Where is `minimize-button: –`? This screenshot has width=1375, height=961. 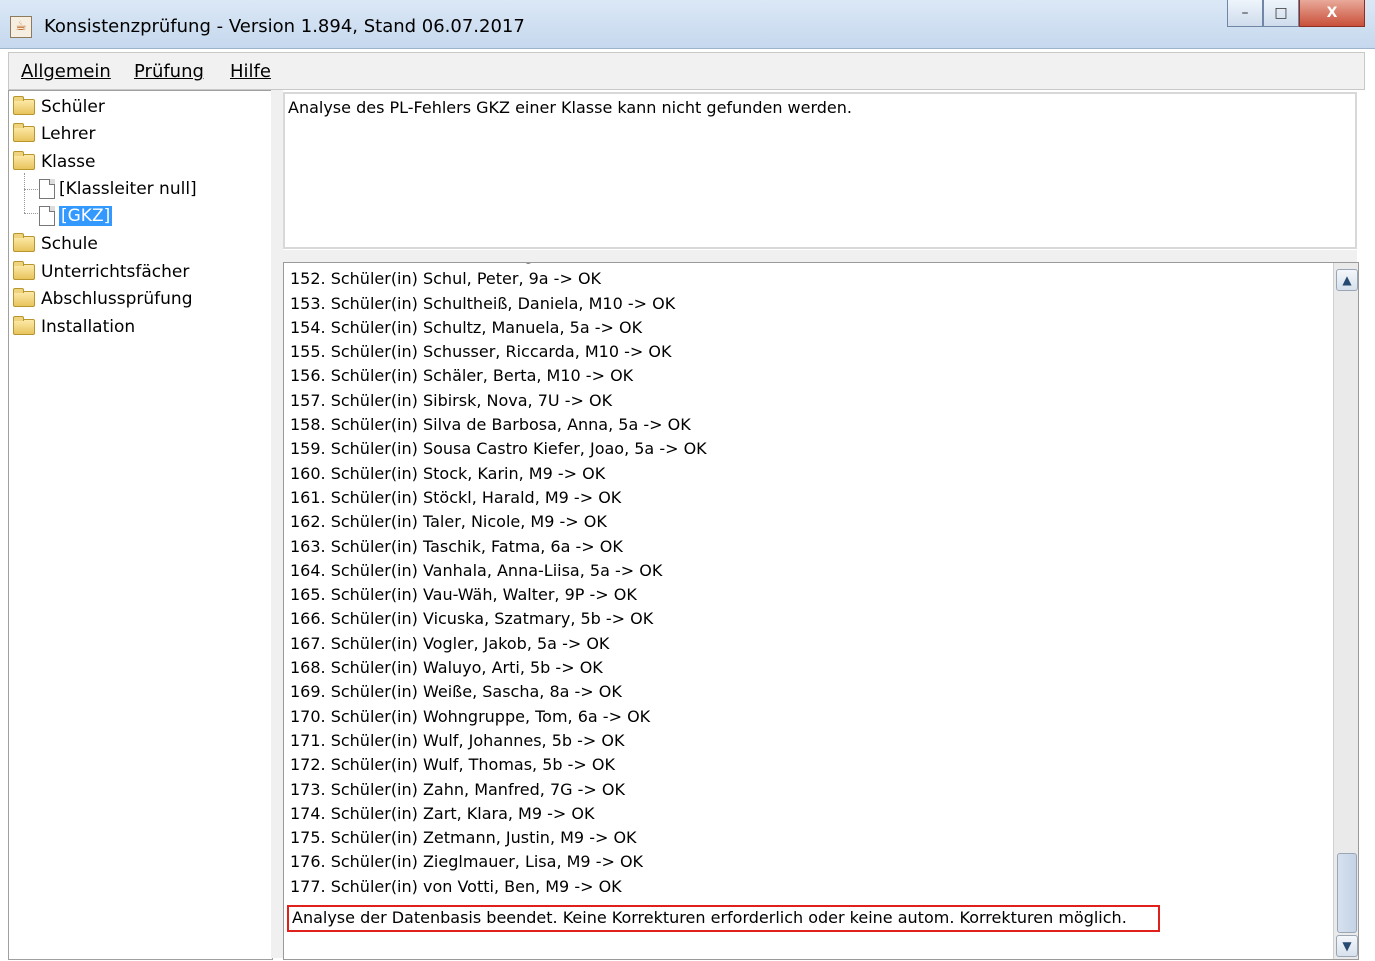
minimize-button: – is located at coordinates (1245, 13).